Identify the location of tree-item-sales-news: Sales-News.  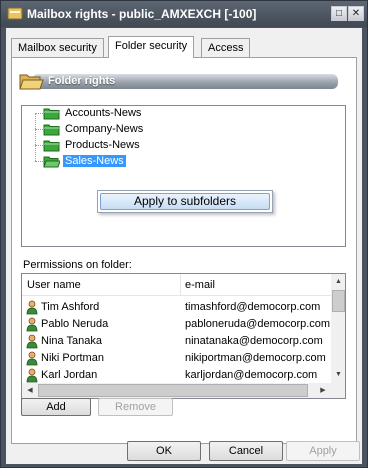
(122, 162).